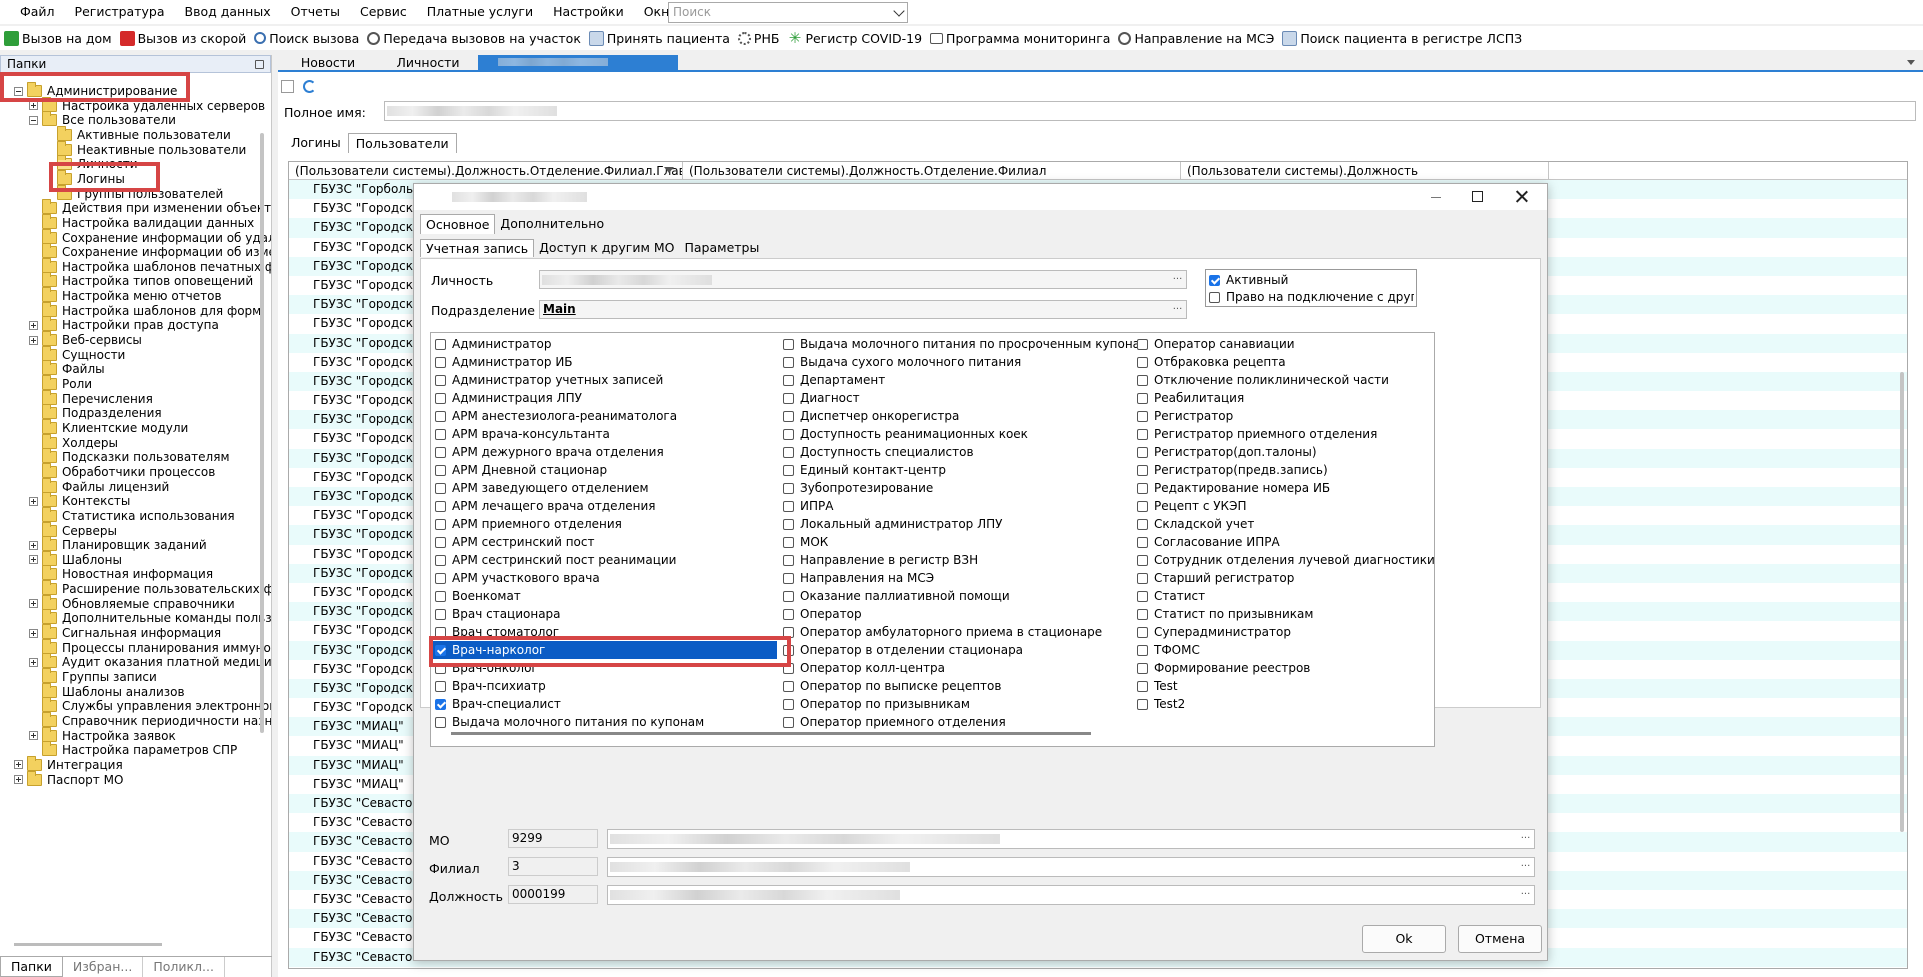 The image size is (1923, 977). I want to click on role-checkbox: Военкомат, so click(478, 596).